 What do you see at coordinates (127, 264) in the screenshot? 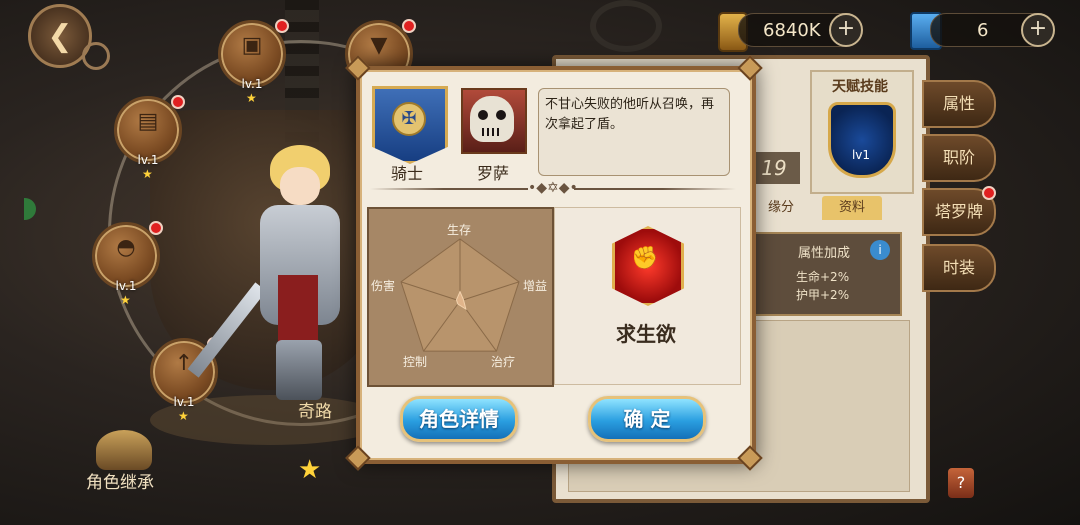
I see `equipment-slot-helmet: ◓ lv.1 ★` at bounding box center [127, 264].